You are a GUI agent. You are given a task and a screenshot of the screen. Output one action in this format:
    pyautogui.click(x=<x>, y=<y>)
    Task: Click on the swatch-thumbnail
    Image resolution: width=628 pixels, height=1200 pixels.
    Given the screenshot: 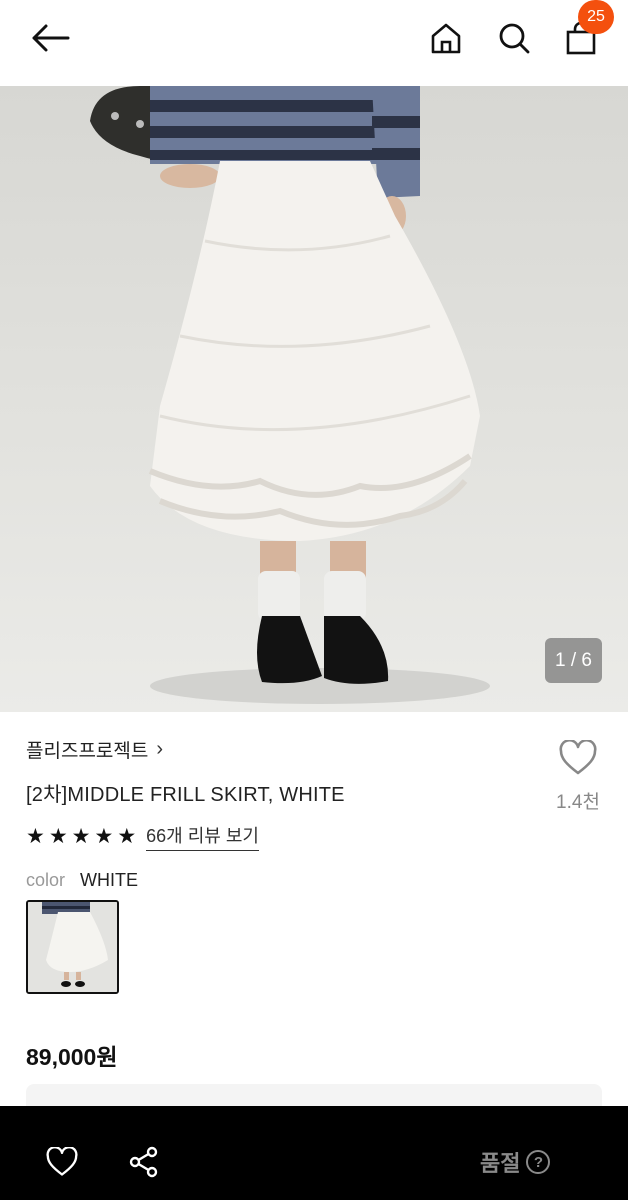 What is the action you would take?
    pyautogui.click(x=72, y=947)
    